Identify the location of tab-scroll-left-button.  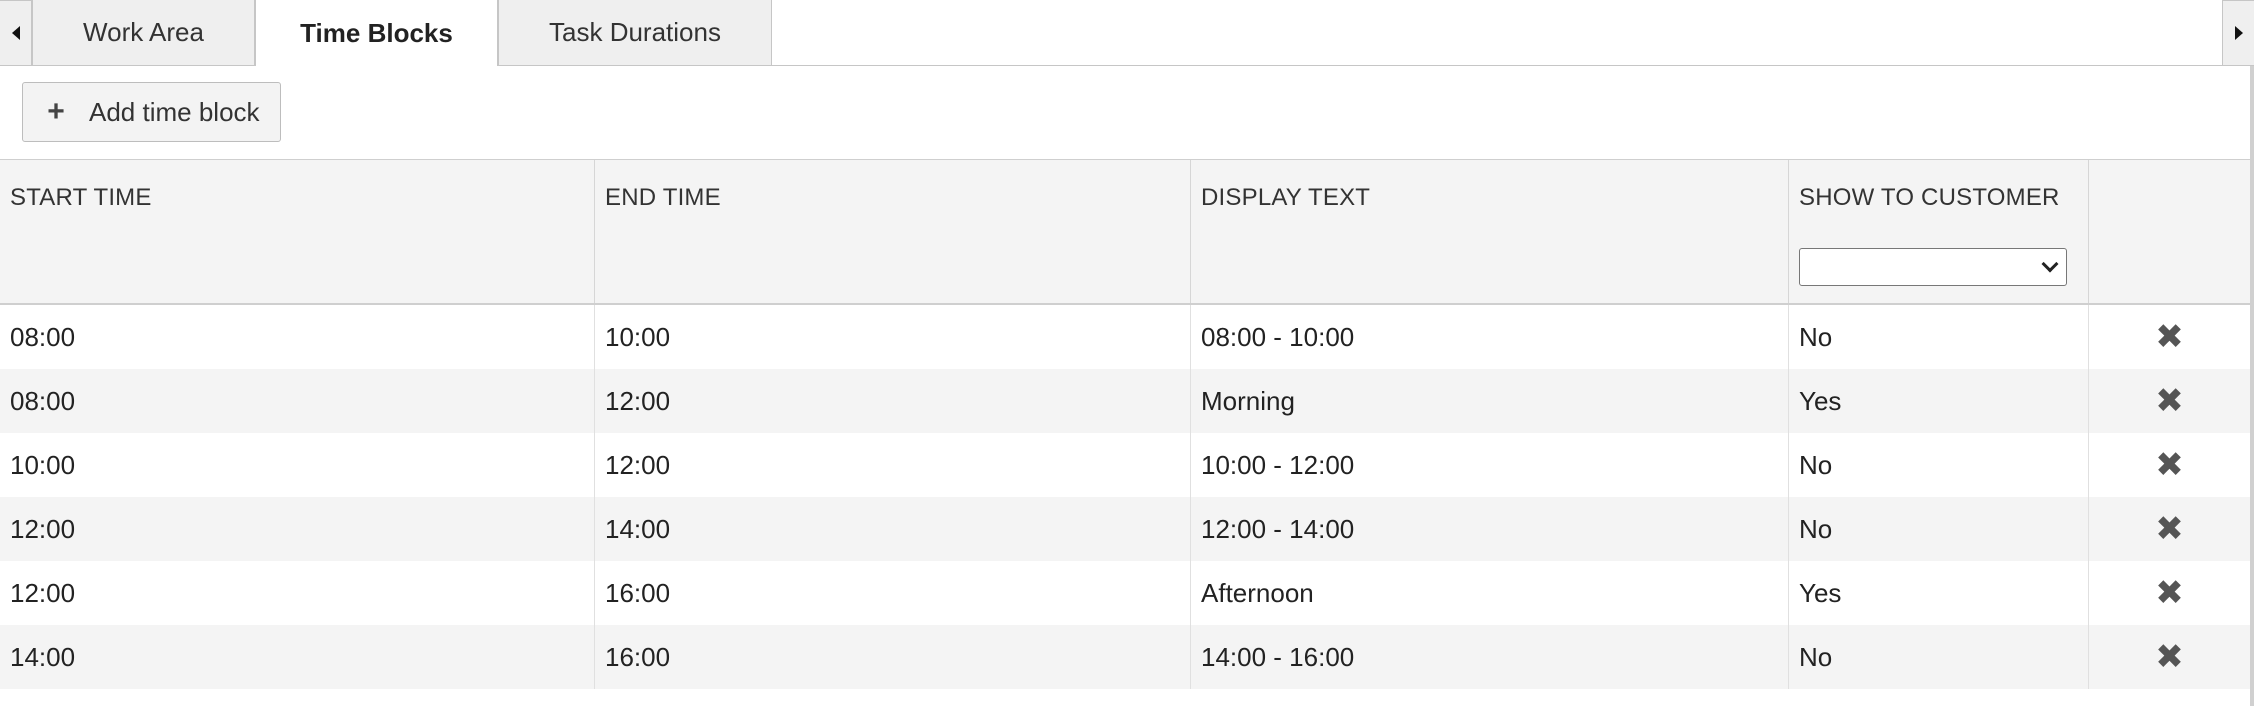
(16, 33).